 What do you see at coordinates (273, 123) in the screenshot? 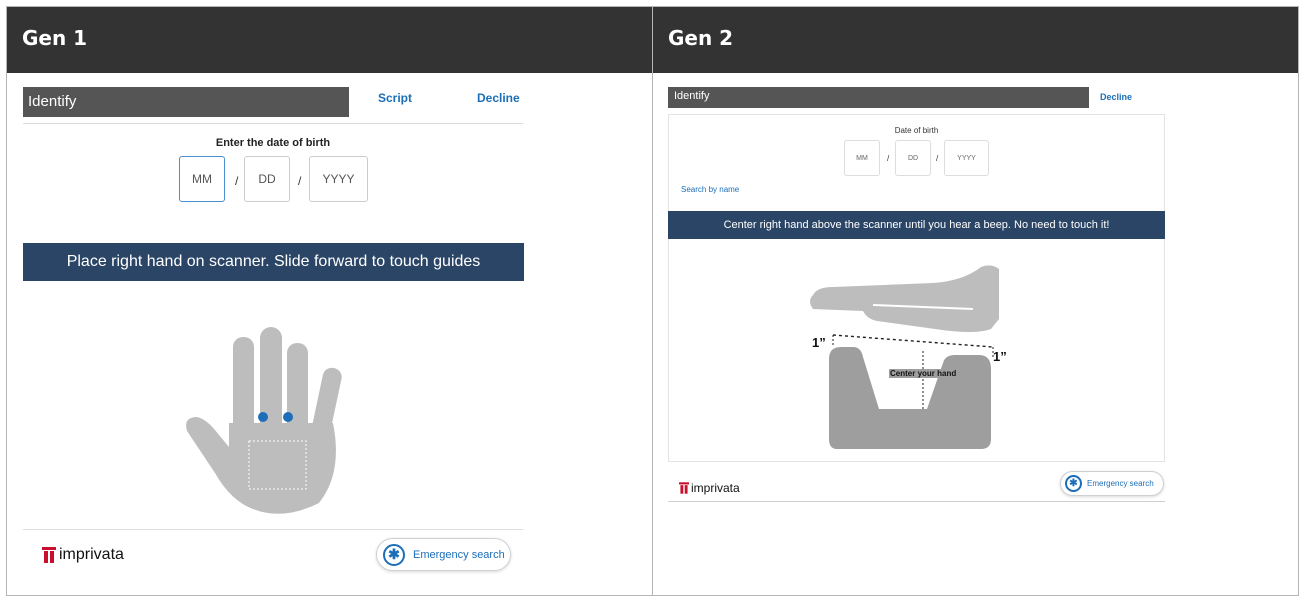
I see `header-divider` at bounding box center [273, 123].